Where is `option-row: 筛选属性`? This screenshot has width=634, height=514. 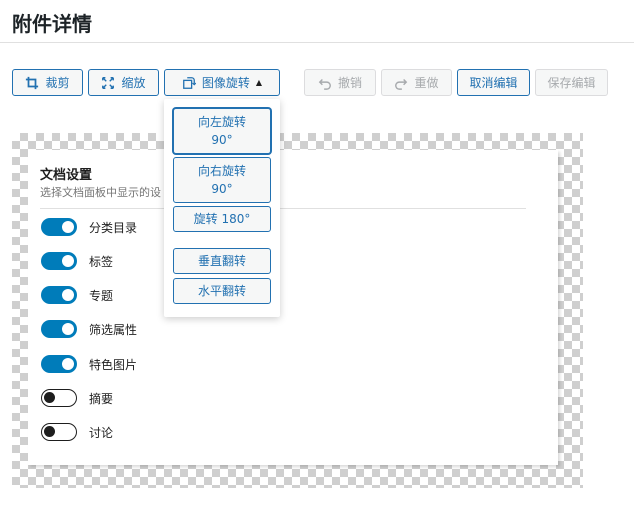 option-row: 筛选属性 is located at coordinates (89, 329).